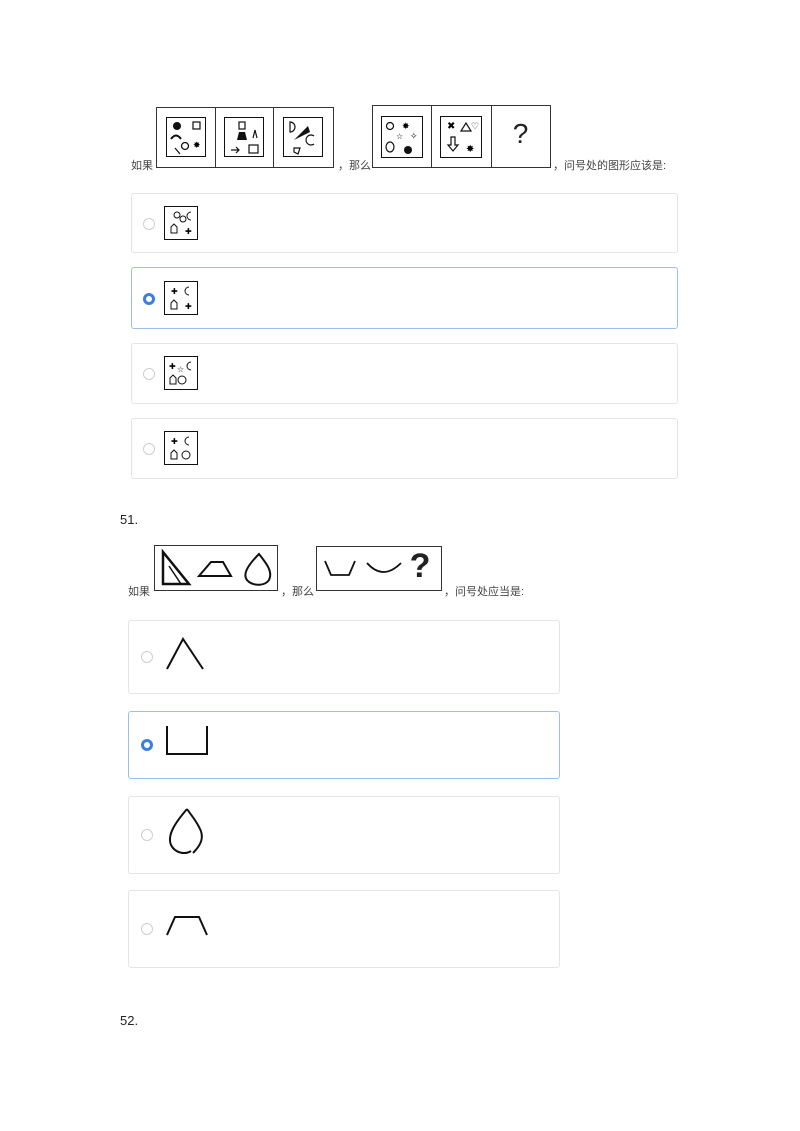 The image size is (800, 1131). Describe the element at coordinates (187, 926) in the screenshot. I see `q51-option-4-shape` at that location.